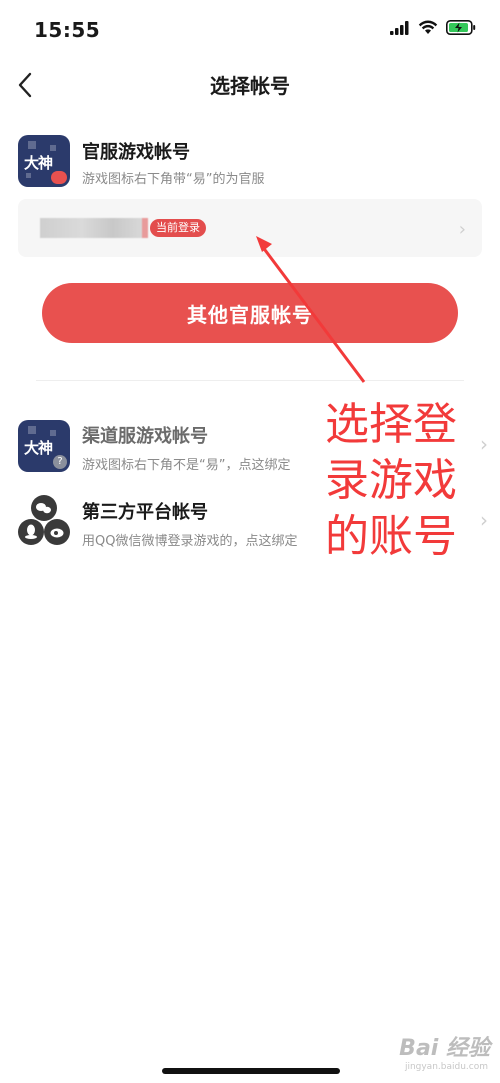 The width and height of the screenshot is (500, 1083). Describe the element at coordinates (391, 480) in the screenshot. I see `annotation-line: 录游戏` at that location.